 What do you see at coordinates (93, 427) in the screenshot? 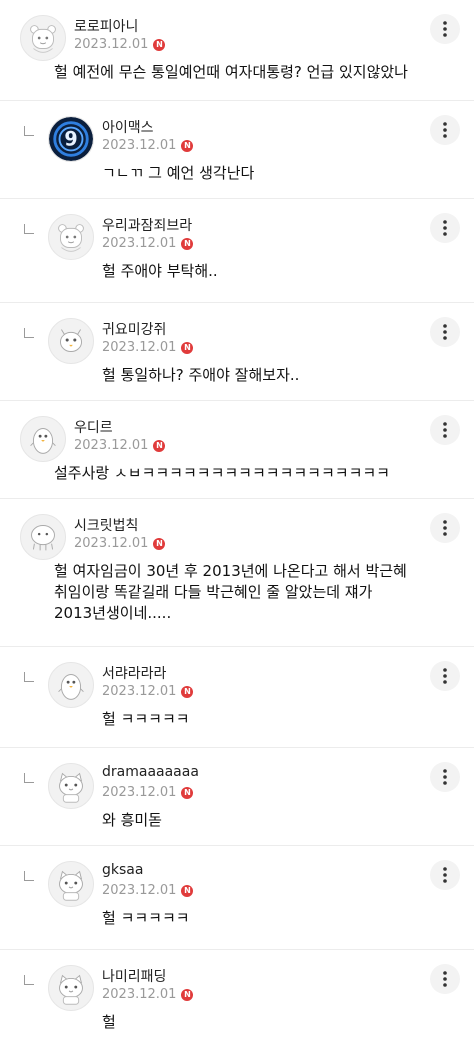
I see `nickname: 우디르` at bounding box center [93, 427].